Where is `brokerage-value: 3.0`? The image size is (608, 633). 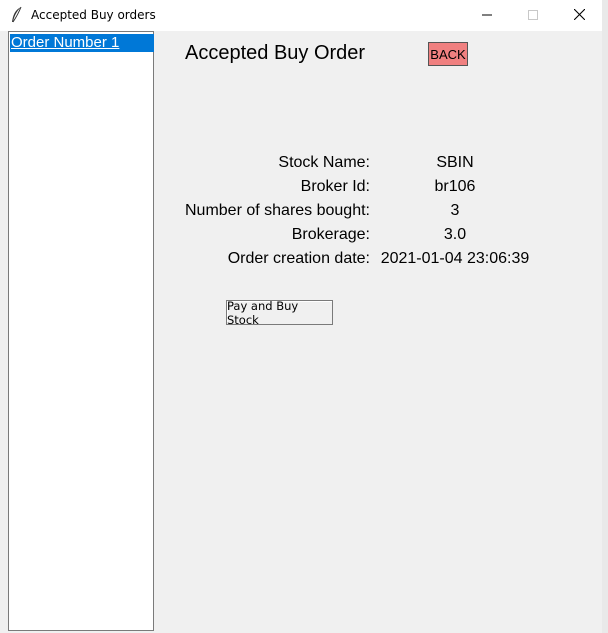 brokerage-value: 3.0 is located at coordinates (455, 234).